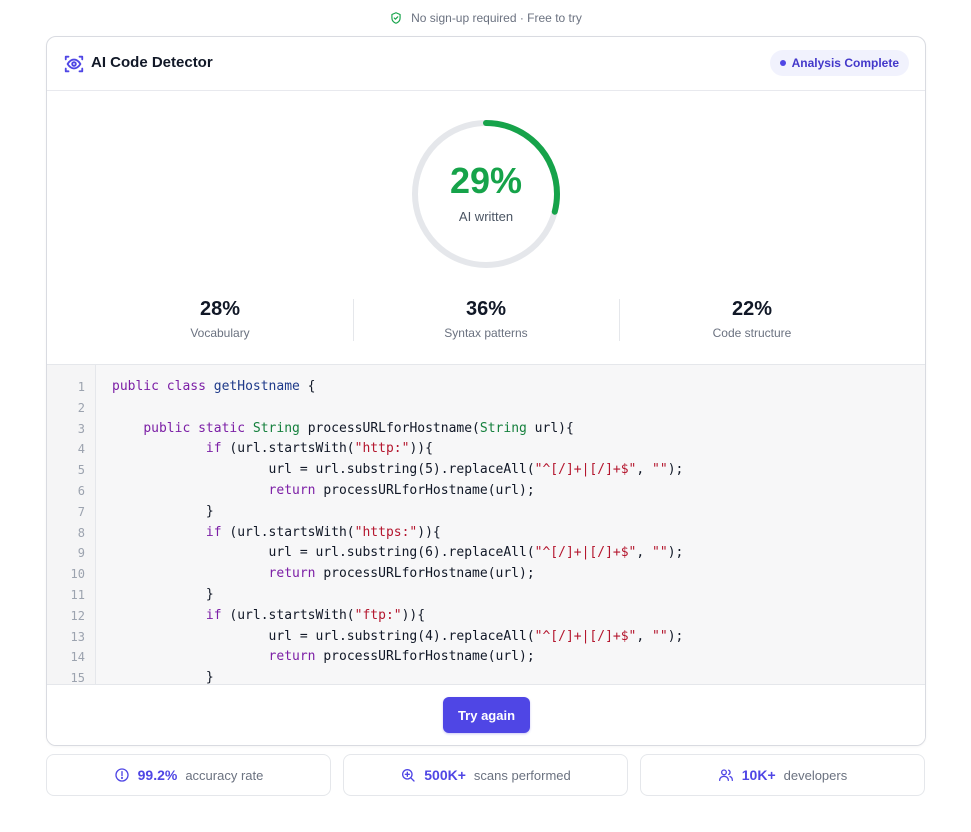 Image resolution: width=971 pixels, height=832 pixels. Describe the element at coordinates (782, 775) in the screenshot. I see `stat-developers: 10K+ developers` at that location.